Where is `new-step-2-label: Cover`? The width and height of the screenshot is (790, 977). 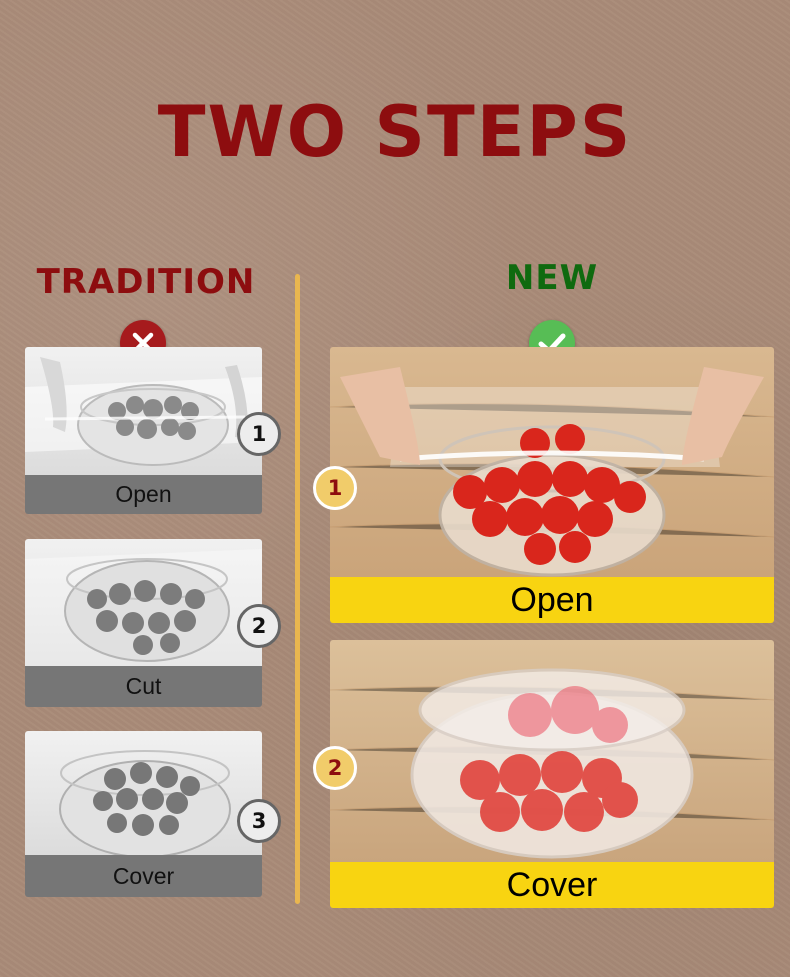
new-step-2-label: Cover is located at coordinates (552, 885).